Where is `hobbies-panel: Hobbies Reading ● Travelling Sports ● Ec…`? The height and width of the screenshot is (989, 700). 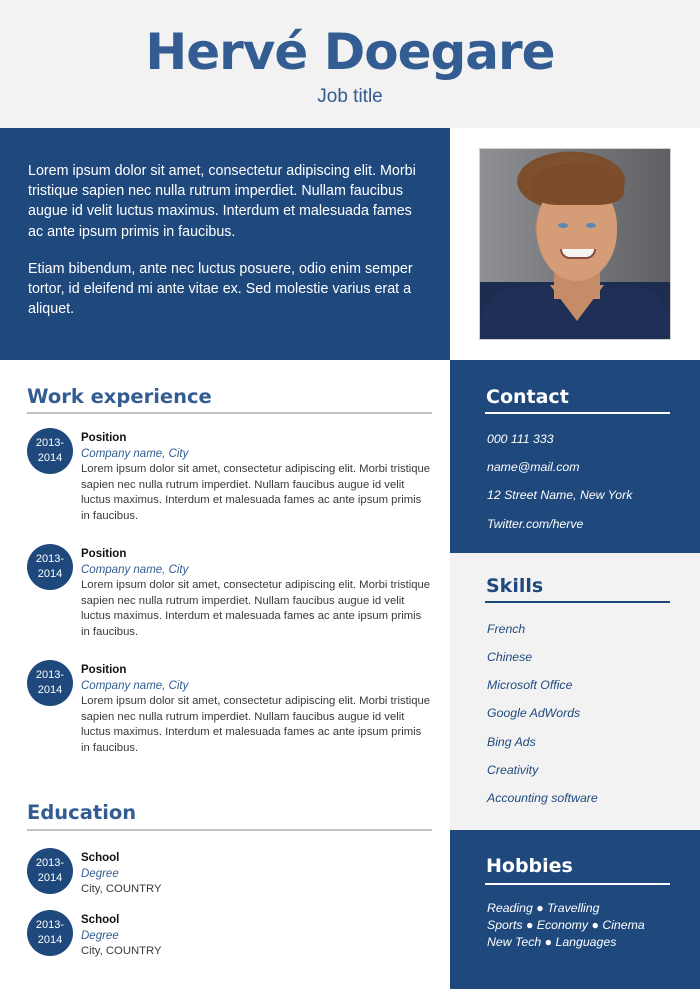
hobbies-panel: Hobbies Reading ● Travelling Sports ● Ec… is located at coordinates (575, 909).